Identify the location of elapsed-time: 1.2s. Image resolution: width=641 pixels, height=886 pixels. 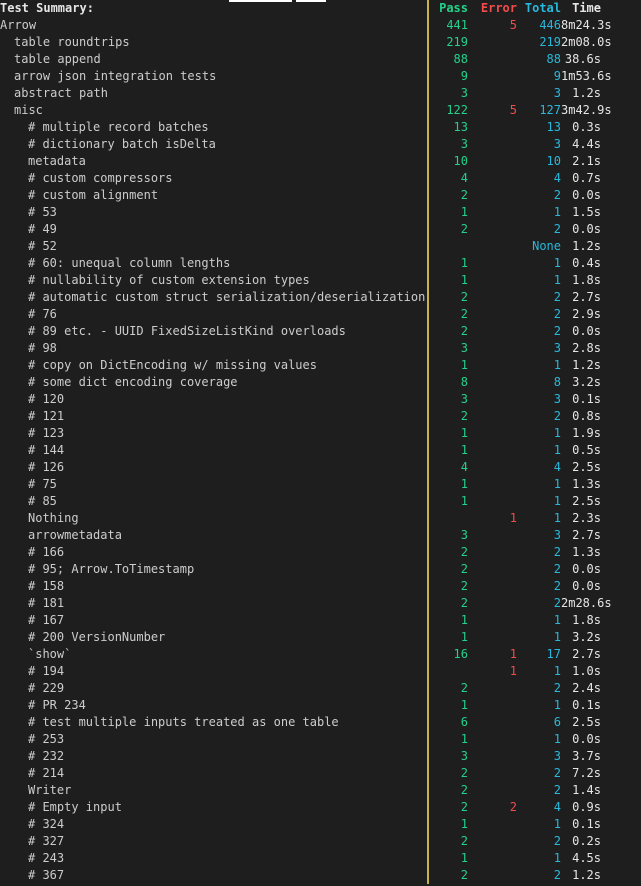
(586, 365).